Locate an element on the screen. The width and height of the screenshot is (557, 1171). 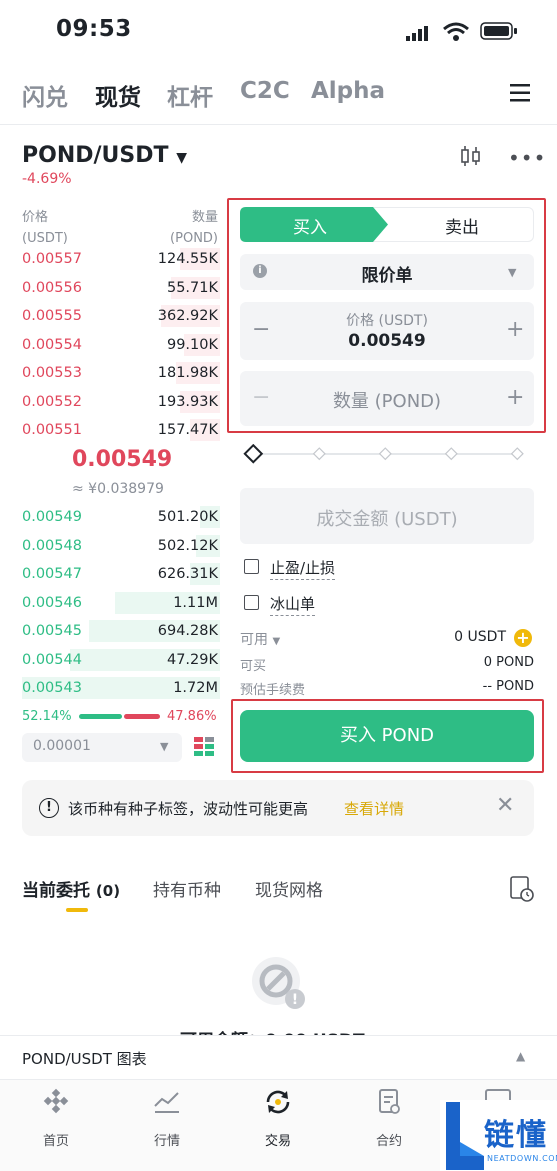
ob-price-label: 价格 is located at coordinates (35, 217).